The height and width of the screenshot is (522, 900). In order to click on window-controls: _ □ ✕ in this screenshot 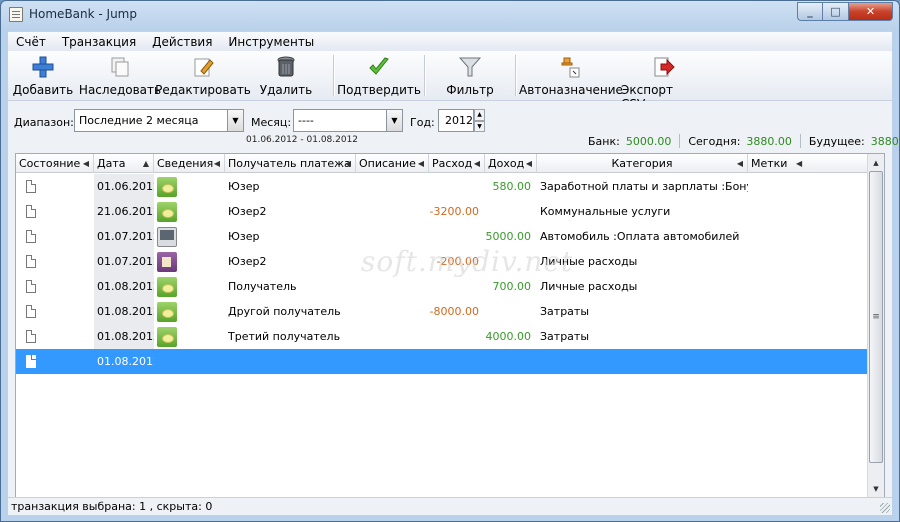, I will do `click(845, 11)`.